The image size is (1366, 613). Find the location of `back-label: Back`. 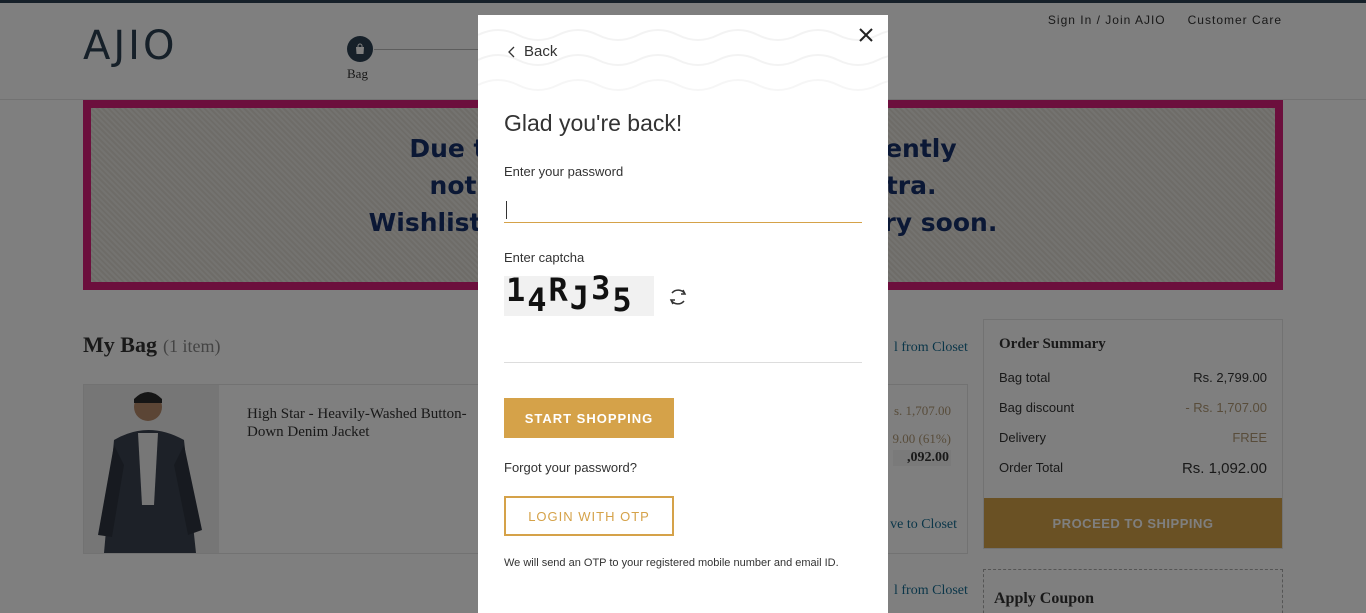

back-label: Back is located at coordinates (541, 51).